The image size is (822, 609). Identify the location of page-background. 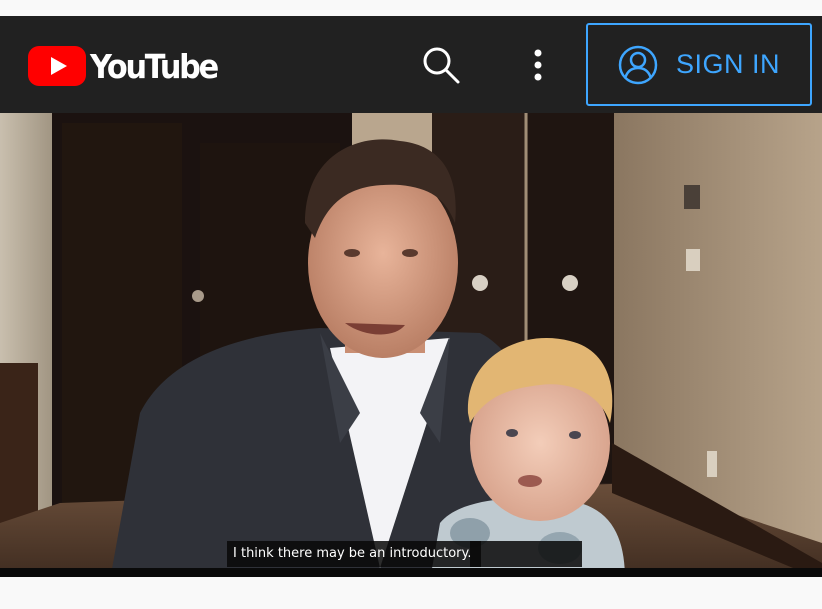
(411, 593).